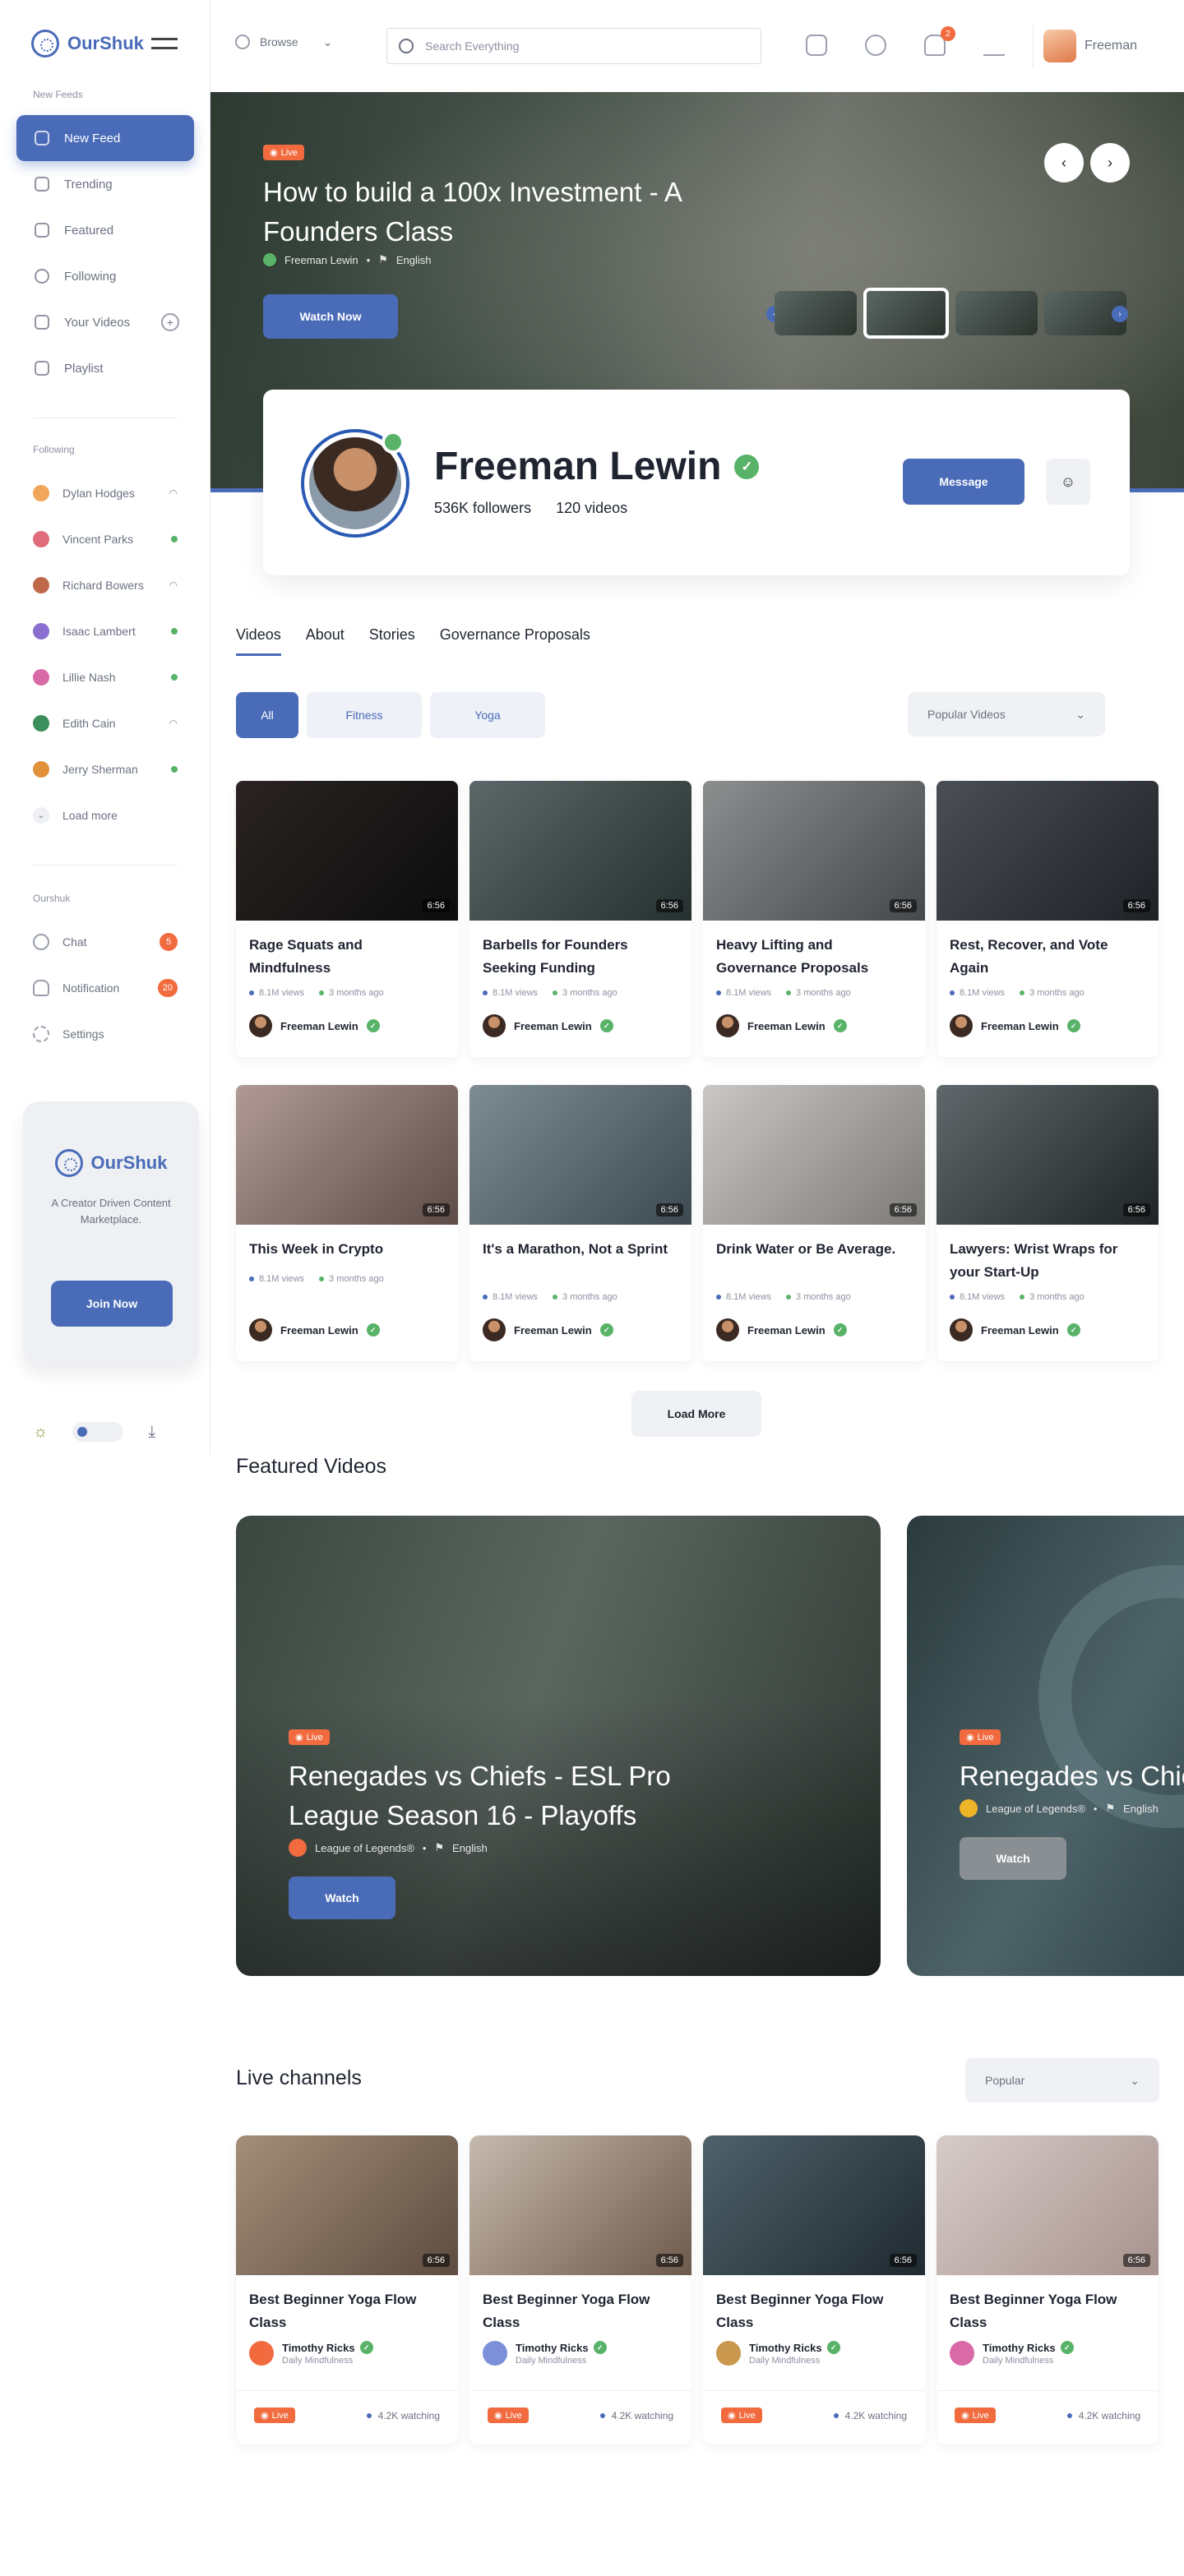 The height and width of the screenshot is (2576, 1184). Describe the element at coordinates (105, 724) in the screenshot. I see `following-item: Edith Cain ◠` at that location.